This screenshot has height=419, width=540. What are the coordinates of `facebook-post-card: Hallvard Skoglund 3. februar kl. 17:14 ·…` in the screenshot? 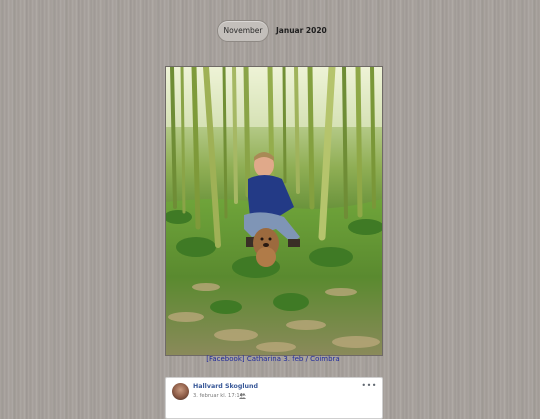 It's located at (274, 398).